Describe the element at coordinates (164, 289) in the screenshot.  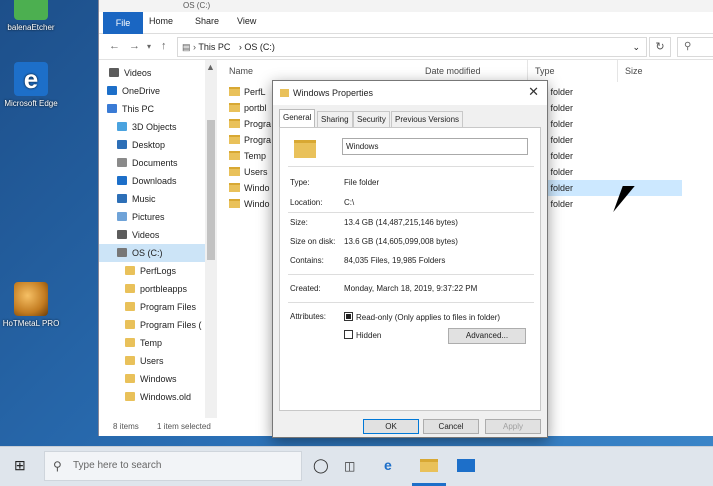
I see `sidebar-item-label: portbleapps` at that location.